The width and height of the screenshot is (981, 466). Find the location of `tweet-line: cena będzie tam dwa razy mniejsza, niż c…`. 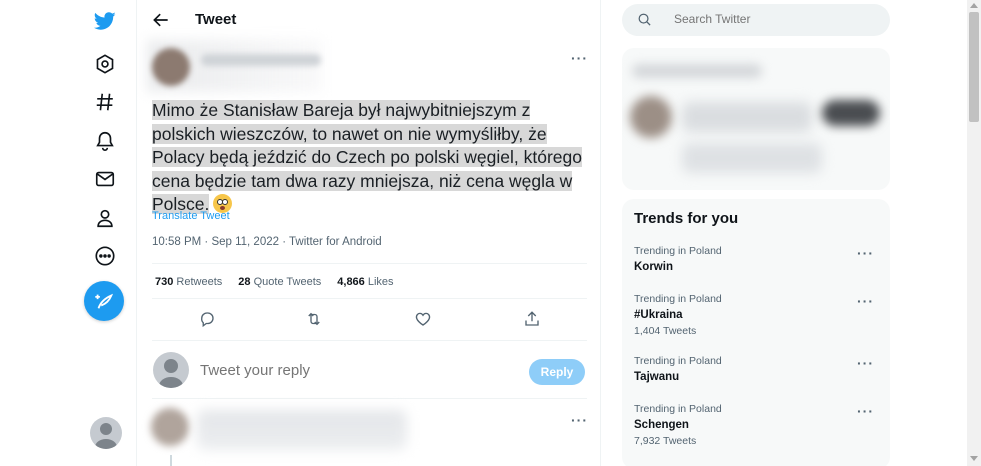

tweet-line: cena będzie tam dwa razy mniejsza, niż c… is located at coordinates (362, 180).